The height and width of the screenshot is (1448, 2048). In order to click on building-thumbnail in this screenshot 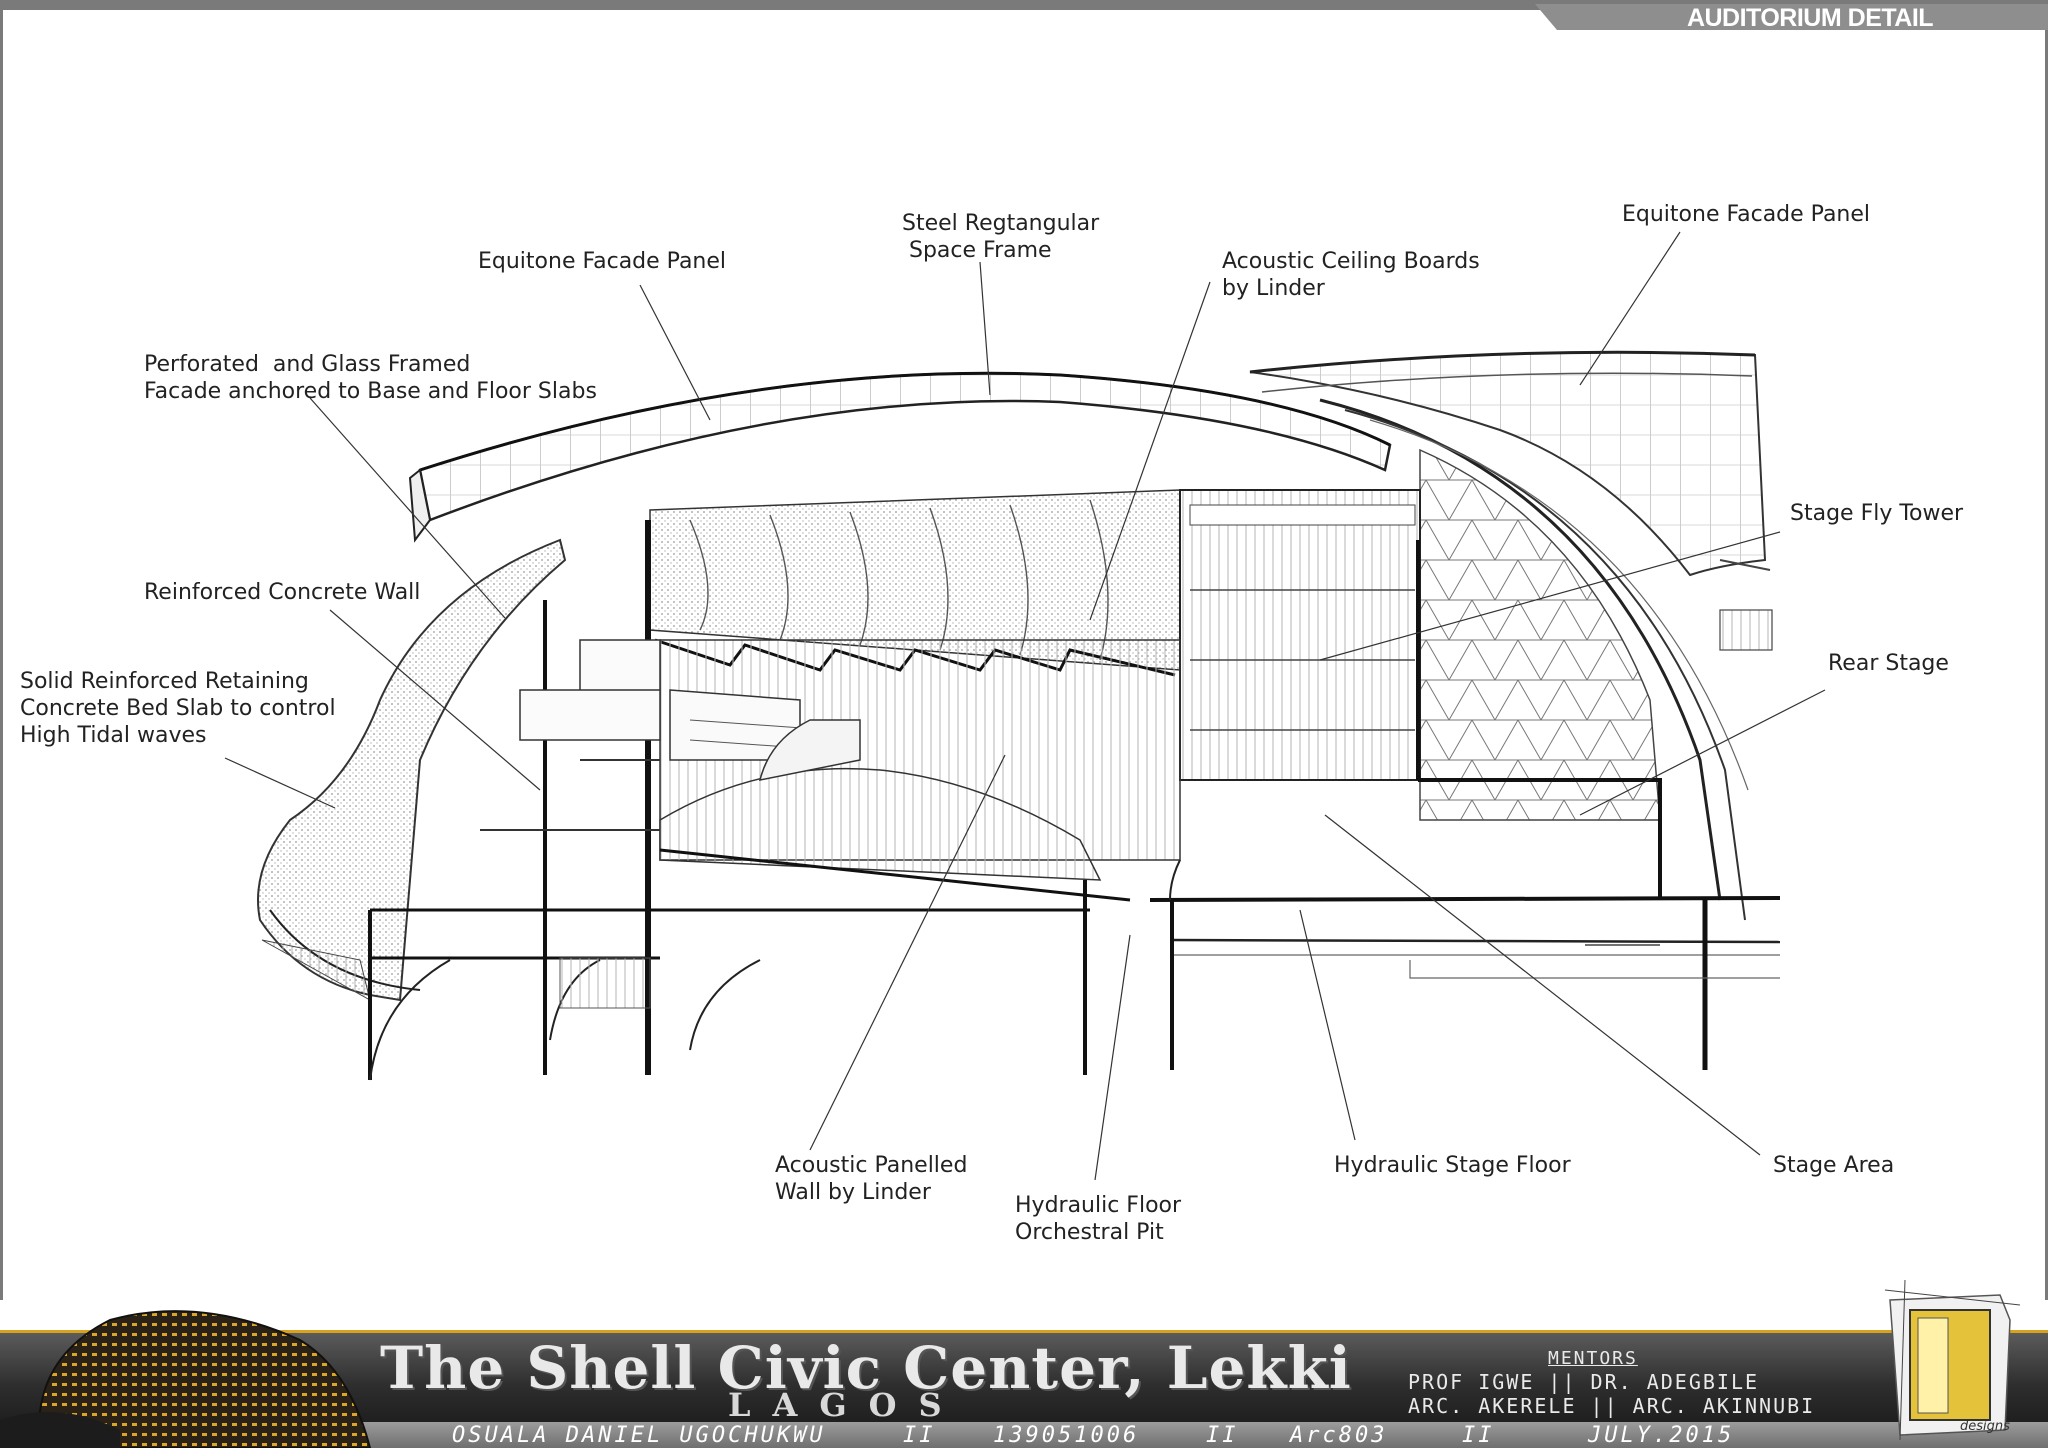, I will do `click(186, 1379)`.